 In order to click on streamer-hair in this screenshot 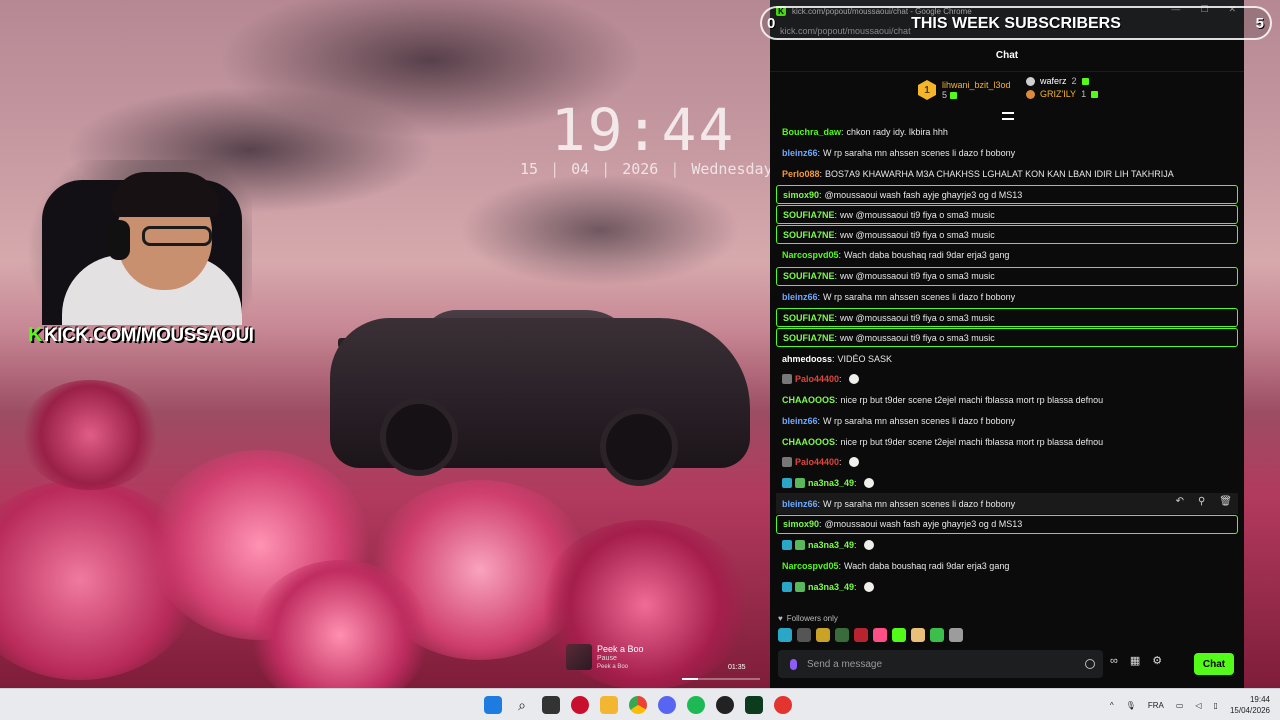, I will do `click(166, 194)`.